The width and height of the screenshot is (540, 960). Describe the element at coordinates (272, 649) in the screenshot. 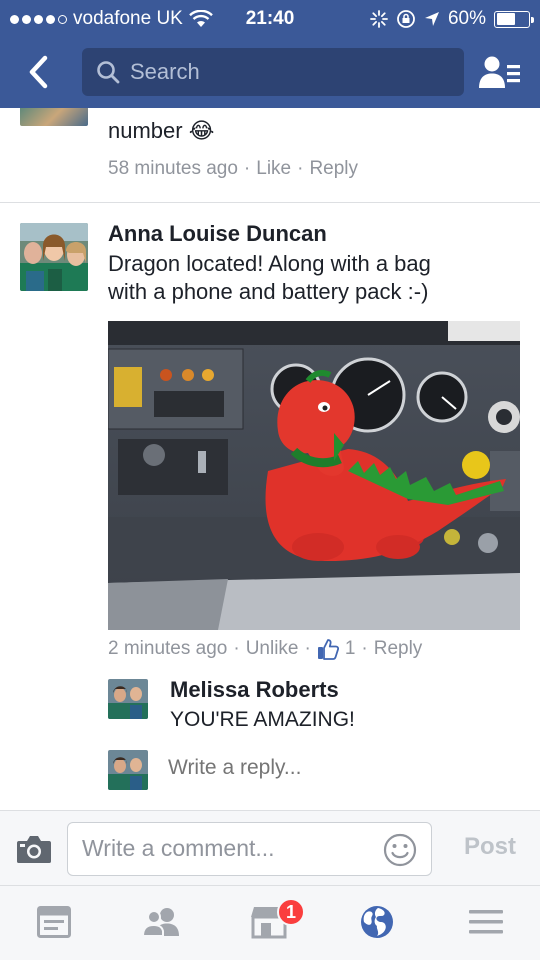

I see `unlike-link: Unlike` at that location.